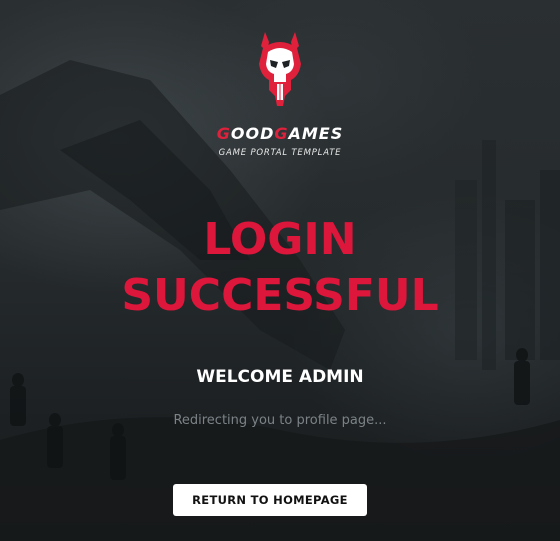  I want to click on return-to-homepage-button: RETURN TO HOMEPAGE, so click(270, 500).